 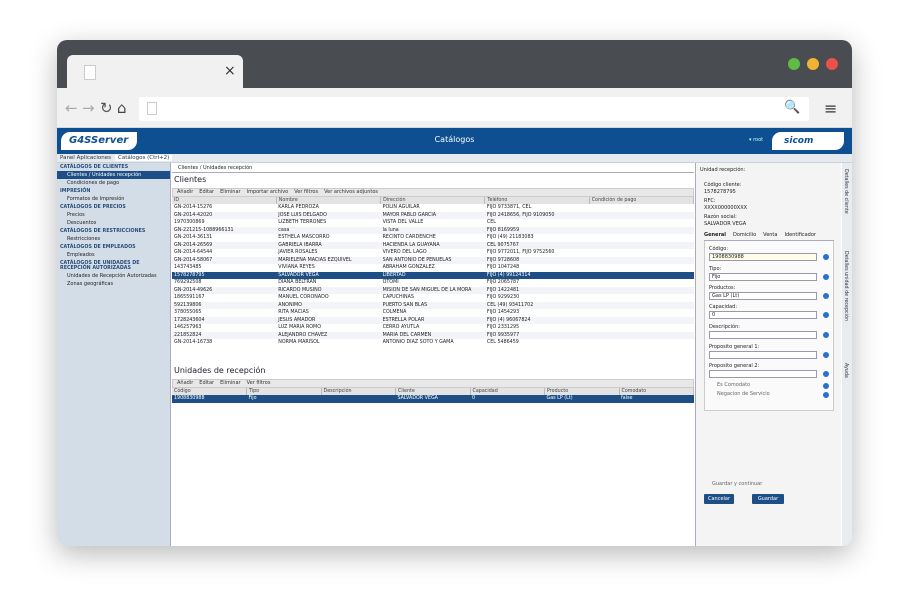 I want to click on sidebar-item: Empleados, so click(x=113, y=255).